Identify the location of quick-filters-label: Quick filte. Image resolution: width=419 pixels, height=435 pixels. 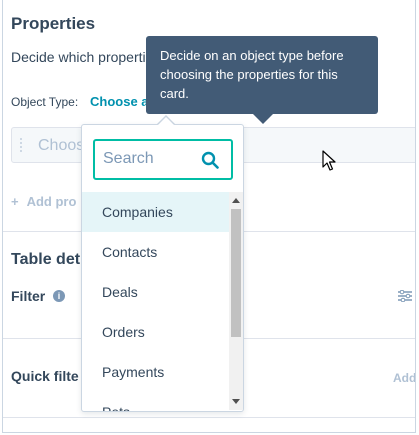
(45, 376).